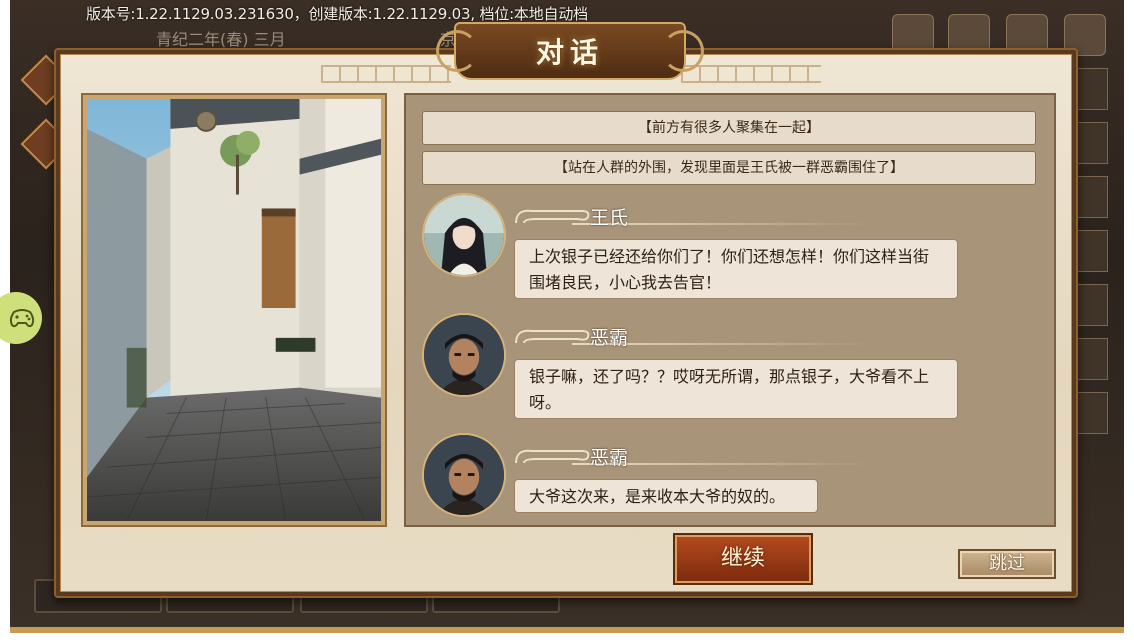  Describe the element at coordinates (609, 218) in the screenshot. I see `speaker-name: 王氏` at that location.